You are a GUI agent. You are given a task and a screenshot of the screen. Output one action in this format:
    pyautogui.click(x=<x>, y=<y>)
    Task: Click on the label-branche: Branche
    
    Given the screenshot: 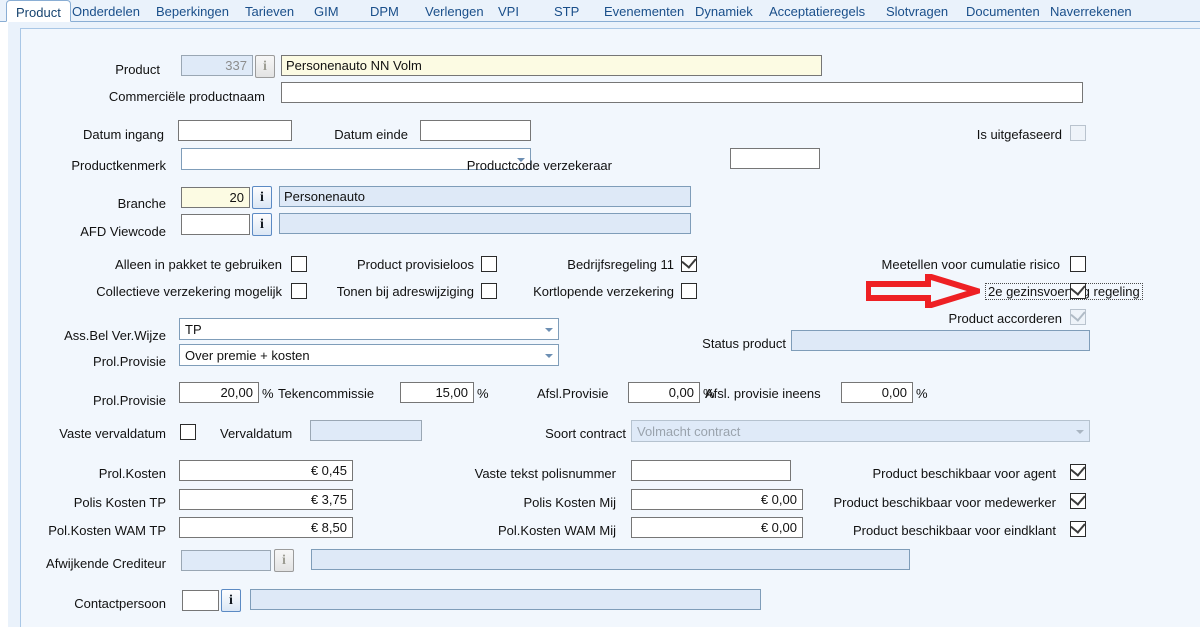 What is the action you would take?
    pyautogui.click(x=141, y=203)
    